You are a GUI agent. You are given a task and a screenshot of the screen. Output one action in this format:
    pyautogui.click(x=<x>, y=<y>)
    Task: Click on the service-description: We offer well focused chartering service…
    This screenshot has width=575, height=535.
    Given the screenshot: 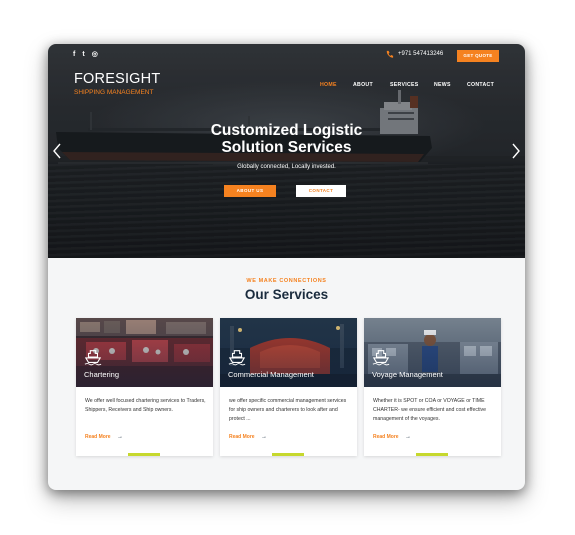 What is the action you would take?
    pyautogui.click(x=145, y=405)
    